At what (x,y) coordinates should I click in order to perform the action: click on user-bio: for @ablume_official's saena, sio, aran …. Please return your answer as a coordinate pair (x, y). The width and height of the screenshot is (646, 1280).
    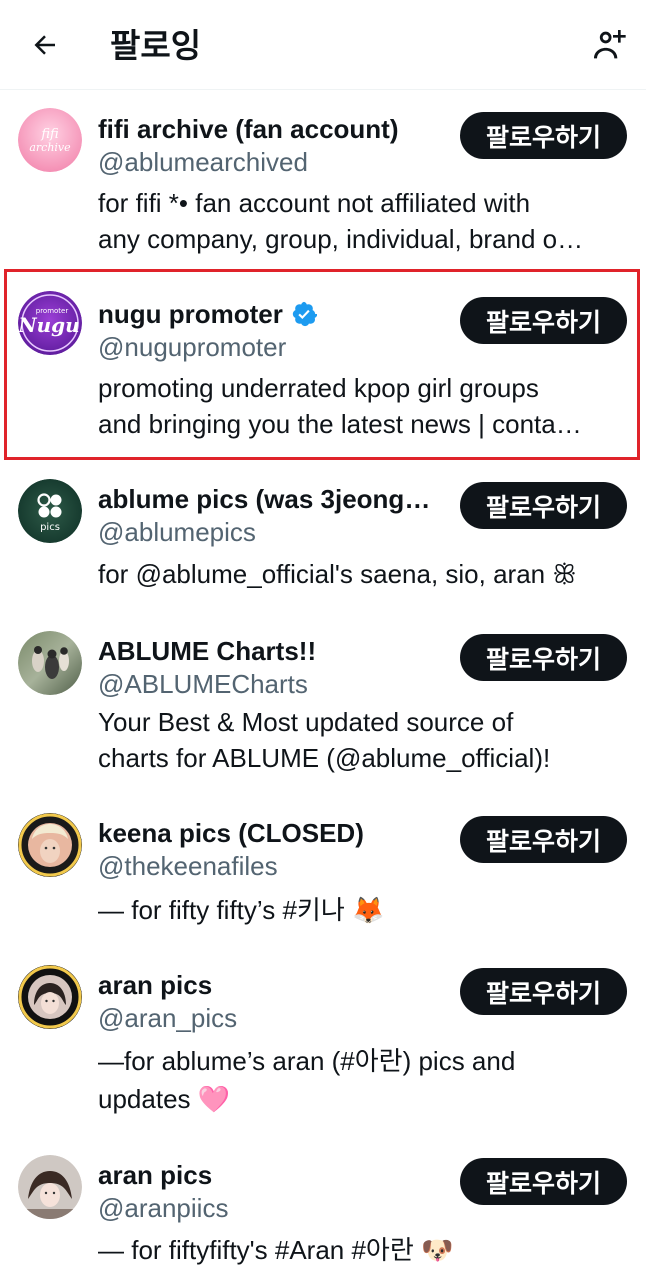
    Looking at the image, I should click on (337, 574).